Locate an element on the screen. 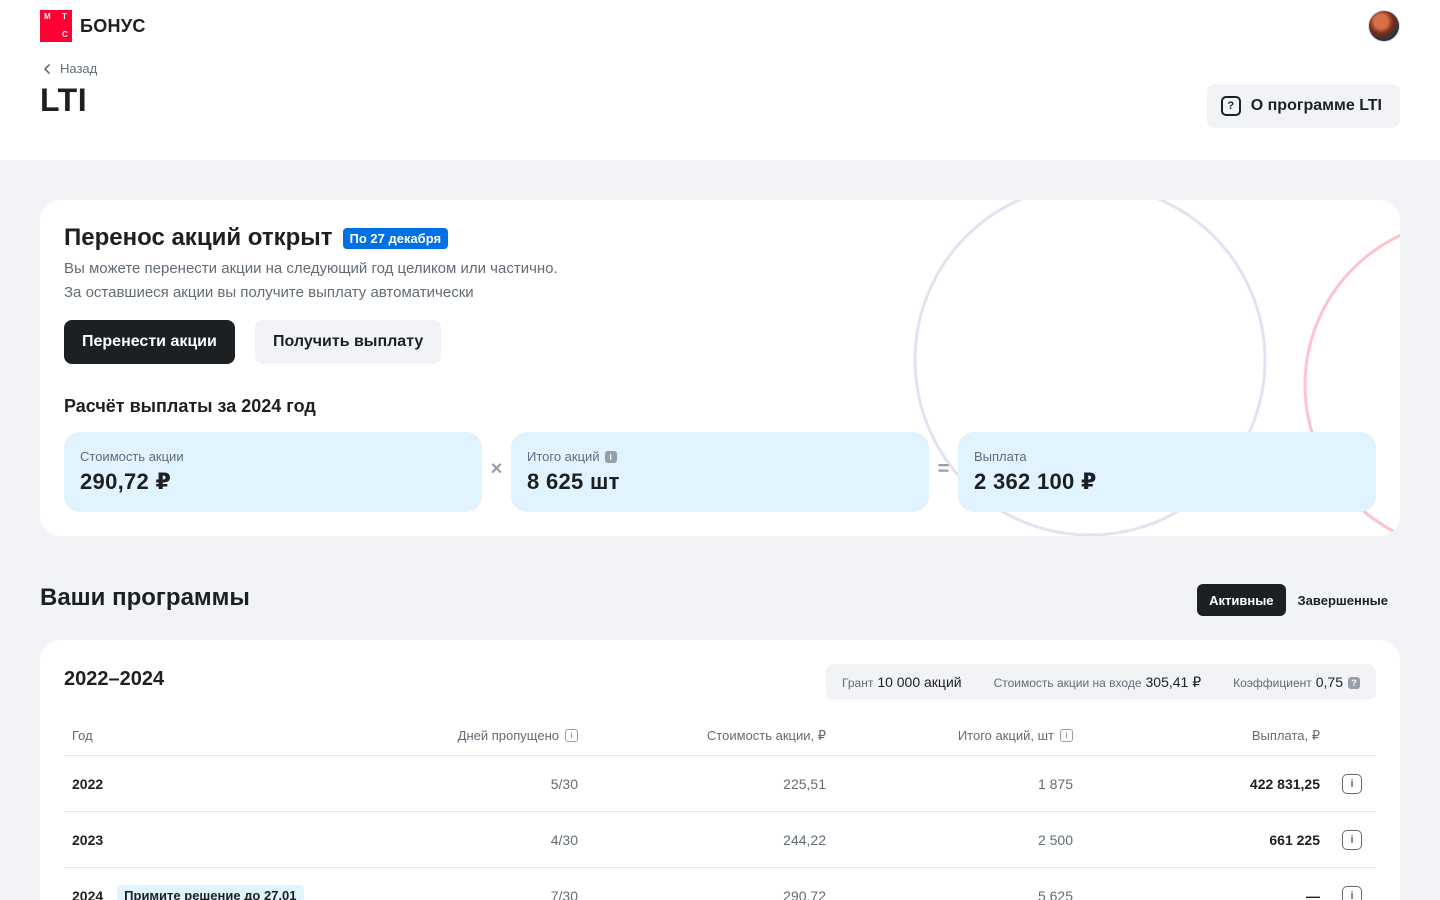 Image resolution: width=1440 pixels, height=900 pixels. year-value: 2024 is located at coordinates (88, 893).